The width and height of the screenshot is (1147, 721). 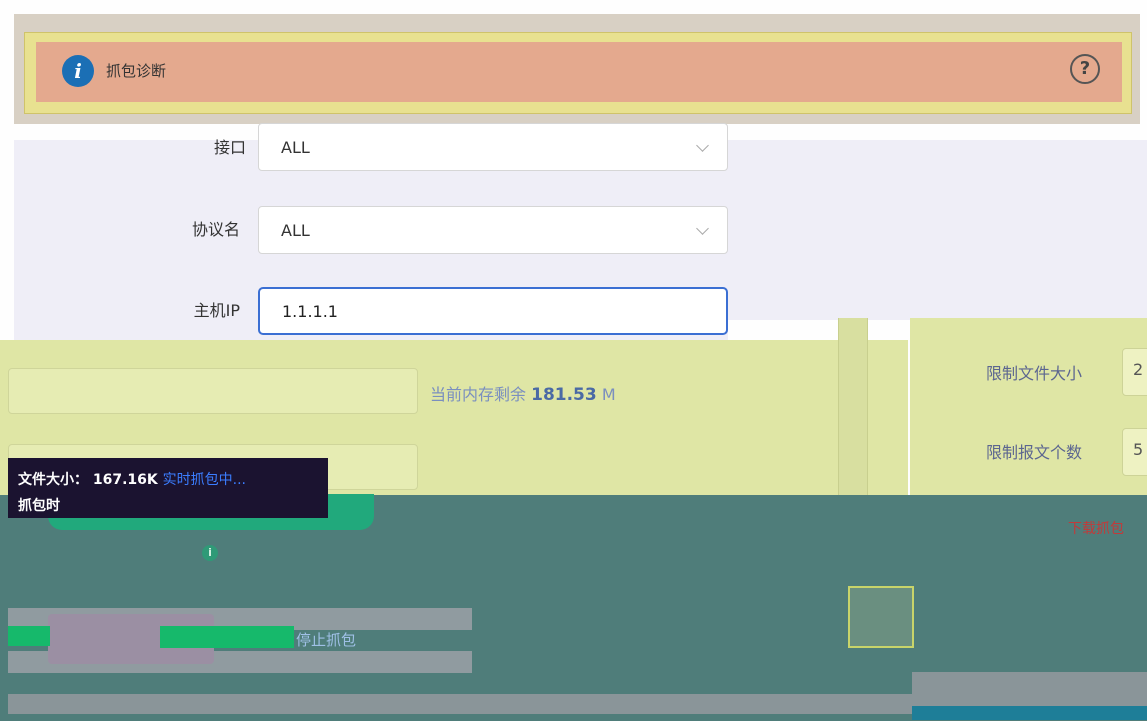 What do you see at coordinates (1096, 529) in the screenshot?
I see `download-button: 下载抓包` at bounding box center [1096, 529].